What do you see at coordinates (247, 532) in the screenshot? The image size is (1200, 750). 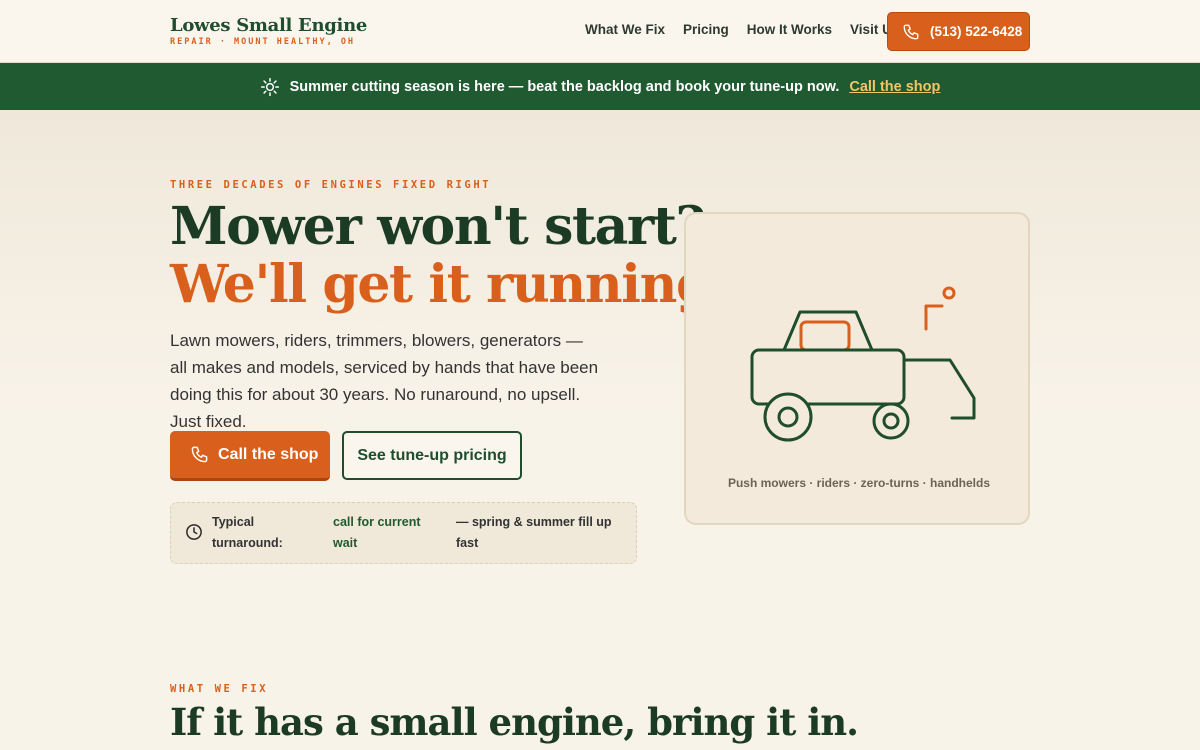 I see `turnaround-label: Typical turnaround:` at bounding box center [247, 532].